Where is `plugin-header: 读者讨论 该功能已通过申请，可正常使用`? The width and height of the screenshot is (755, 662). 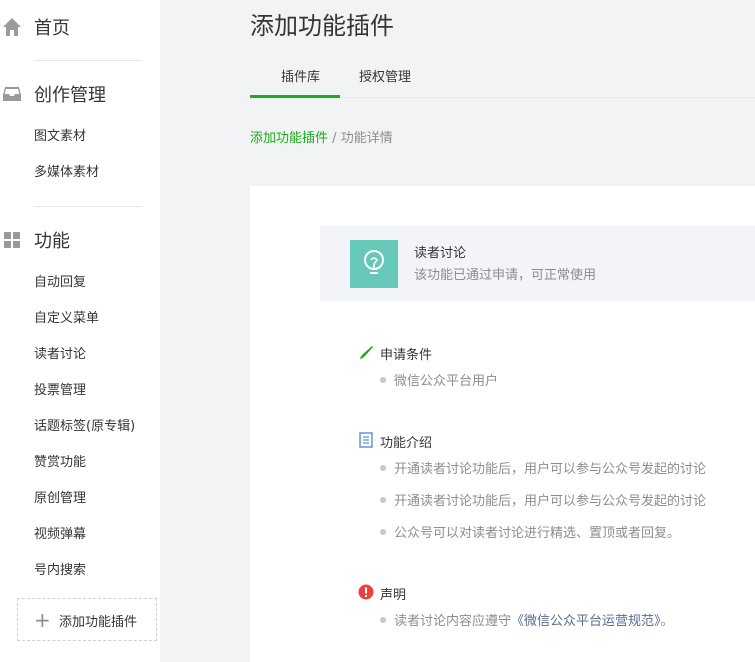
plugin-header: 读者讨论 该功能已通过申请，可正常使用 is located at coordinates (537, 263).